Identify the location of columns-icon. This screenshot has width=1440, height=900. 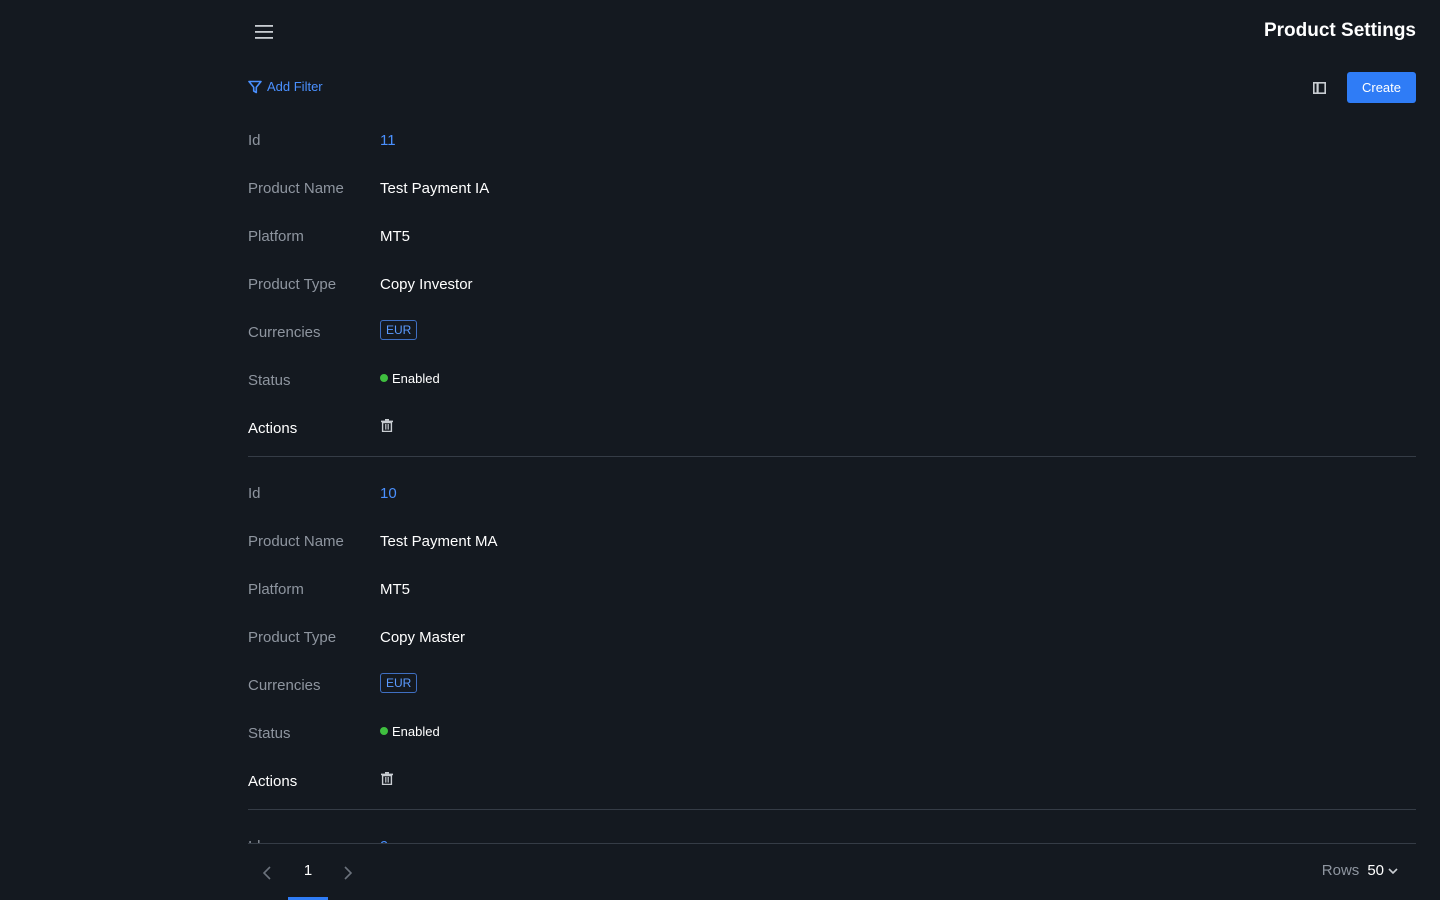
(1319, 88).